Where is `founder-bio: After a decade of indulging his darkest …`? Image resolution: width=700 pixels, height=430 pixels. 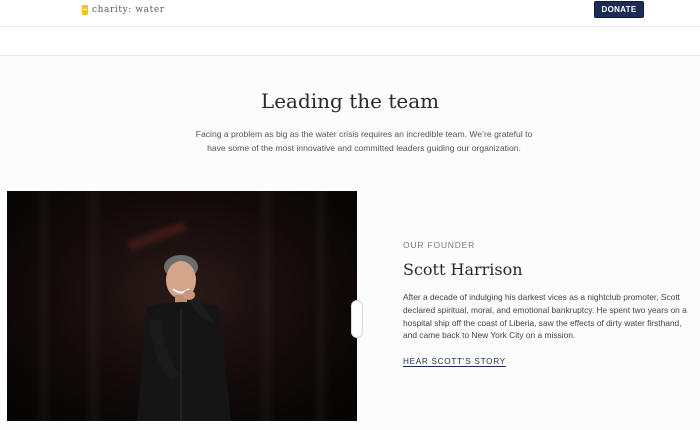
founder-bio: After a decade of indulging his darkest … is located at coordinates (545, 316).